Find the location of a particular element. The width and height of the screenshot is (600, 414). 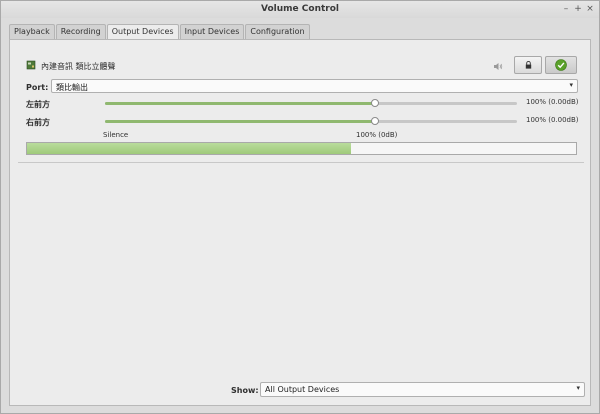

lock-channels-button is located at coordinates (528, 65).